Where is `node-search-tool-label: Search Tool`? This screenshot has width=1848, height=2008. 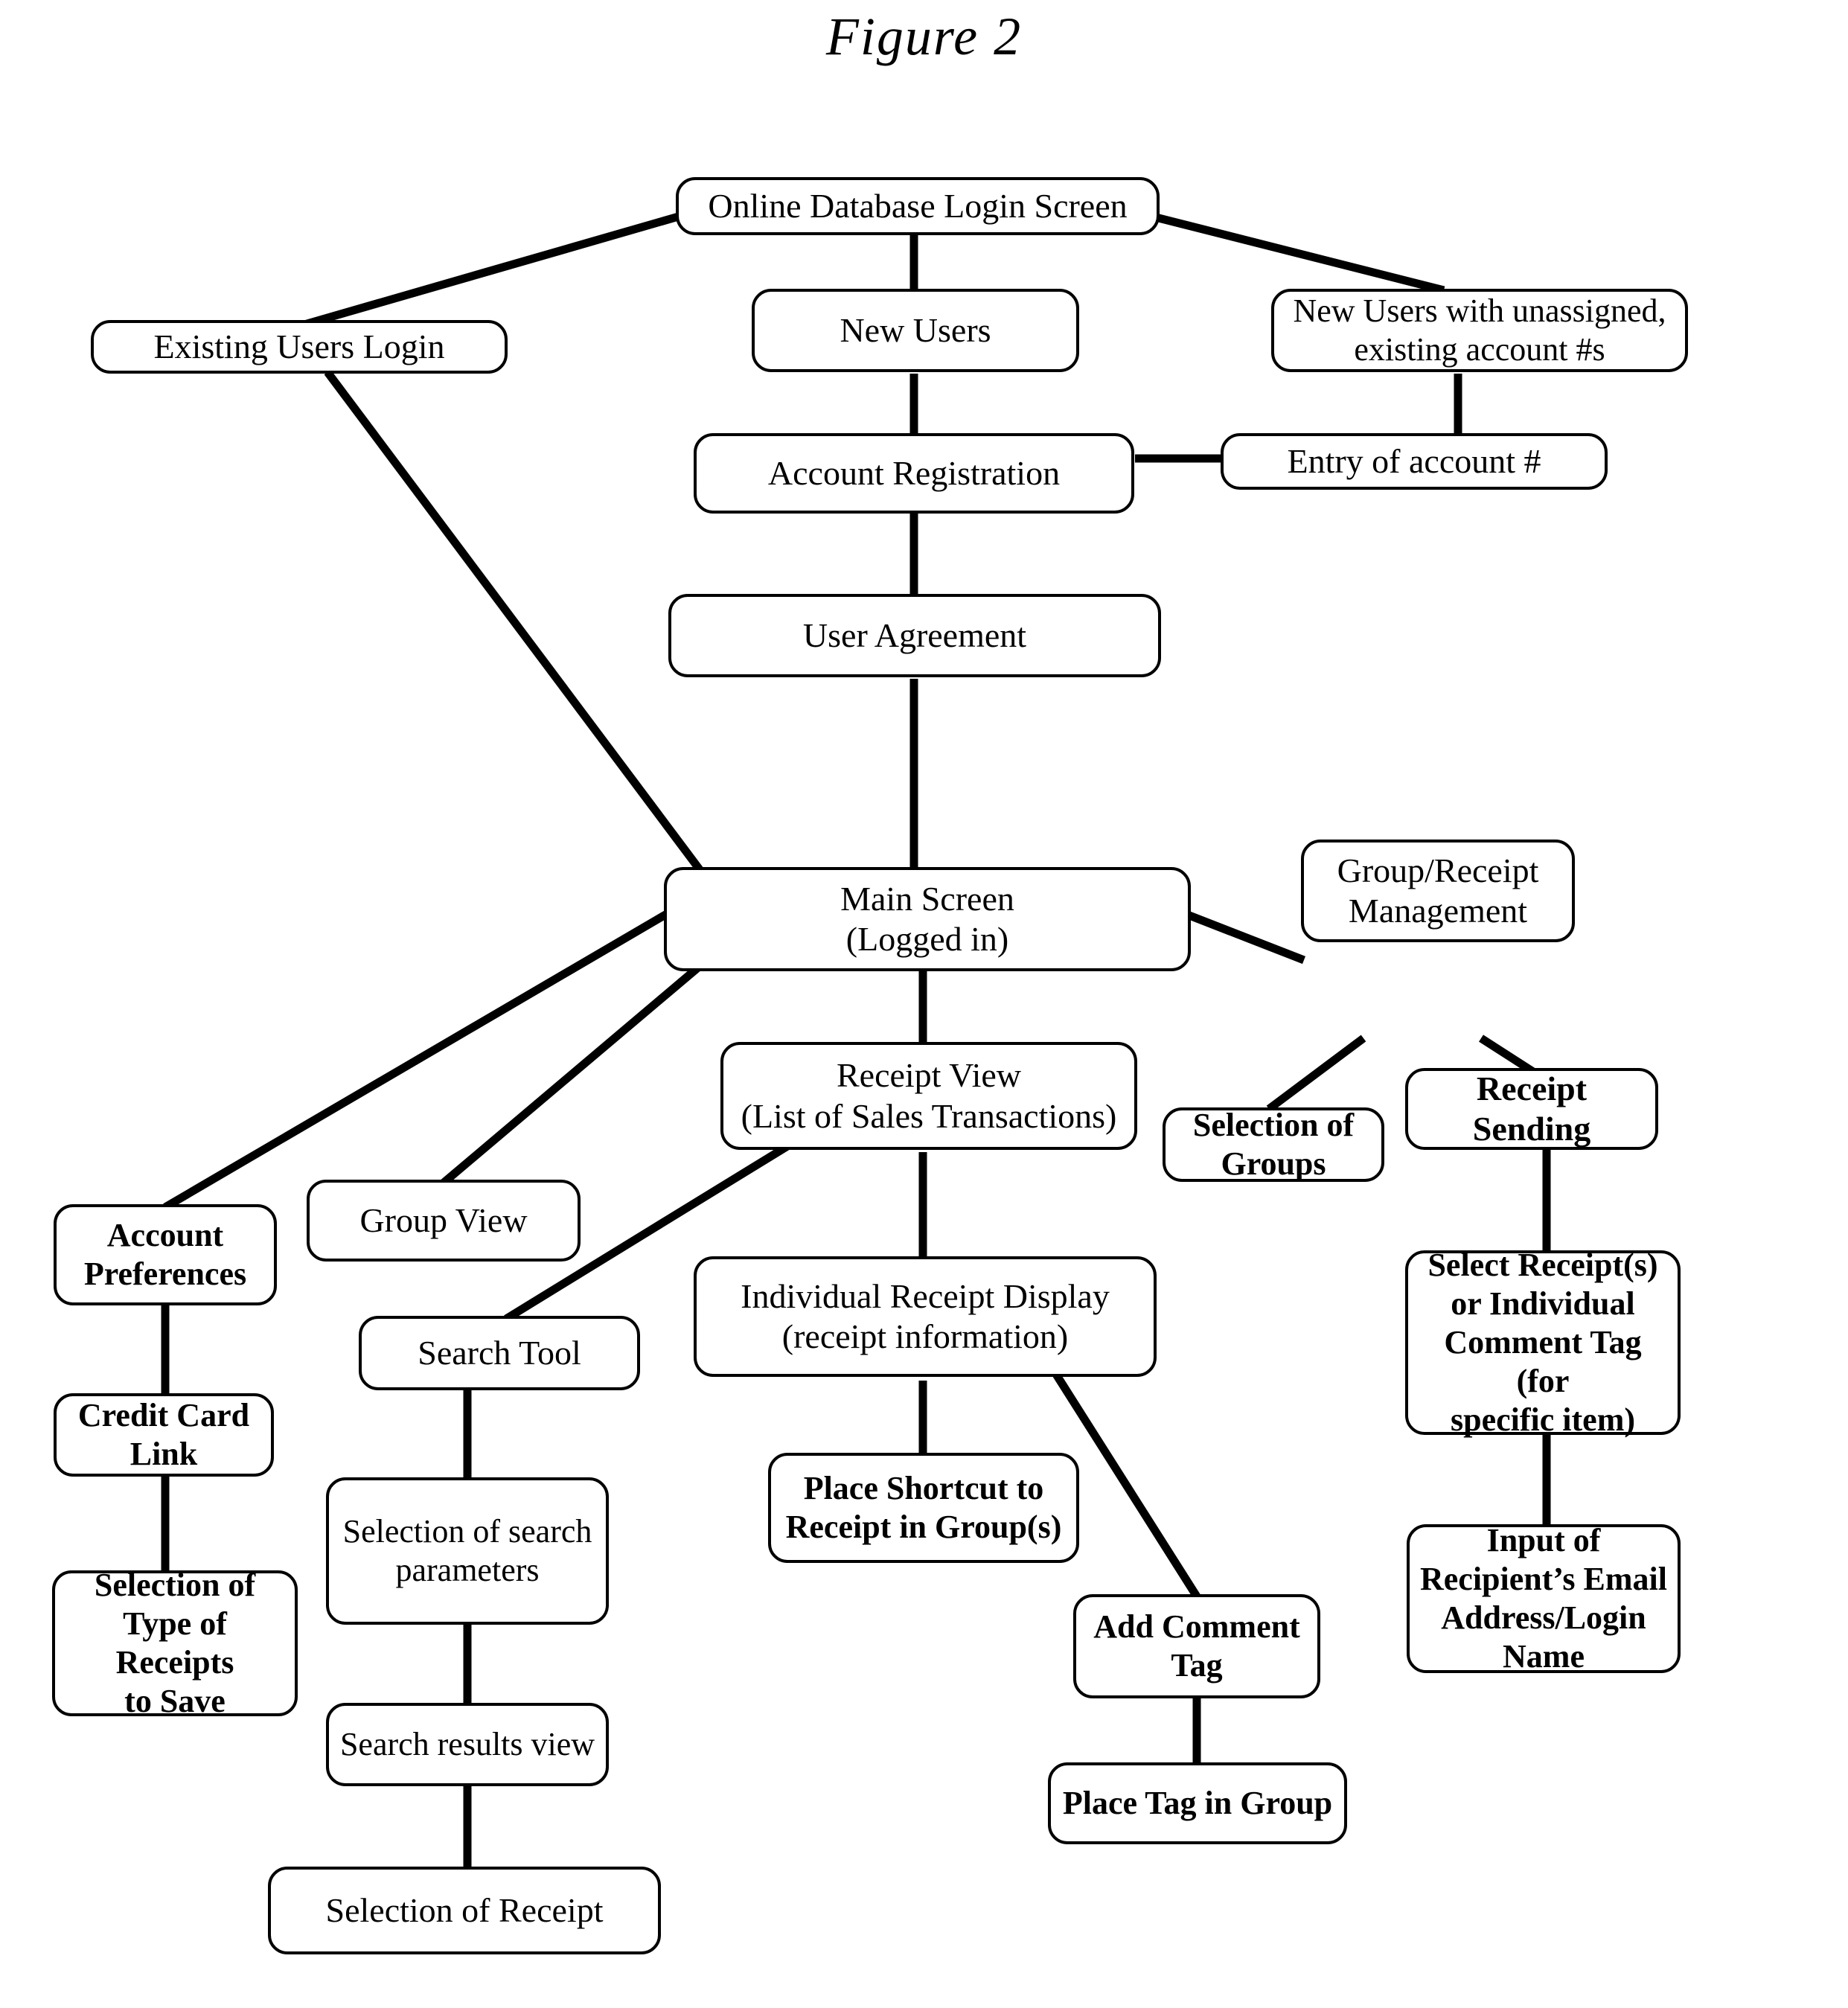
node-search-tool-label: Search Tool is located at coordinates (500, 1352).